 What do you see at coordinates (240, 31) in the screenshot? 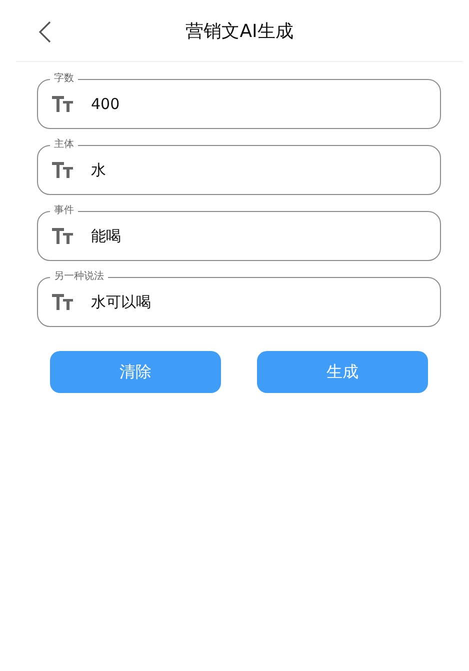
I see `page-title: 营销文AI生成` at bounding box center [240, 31].